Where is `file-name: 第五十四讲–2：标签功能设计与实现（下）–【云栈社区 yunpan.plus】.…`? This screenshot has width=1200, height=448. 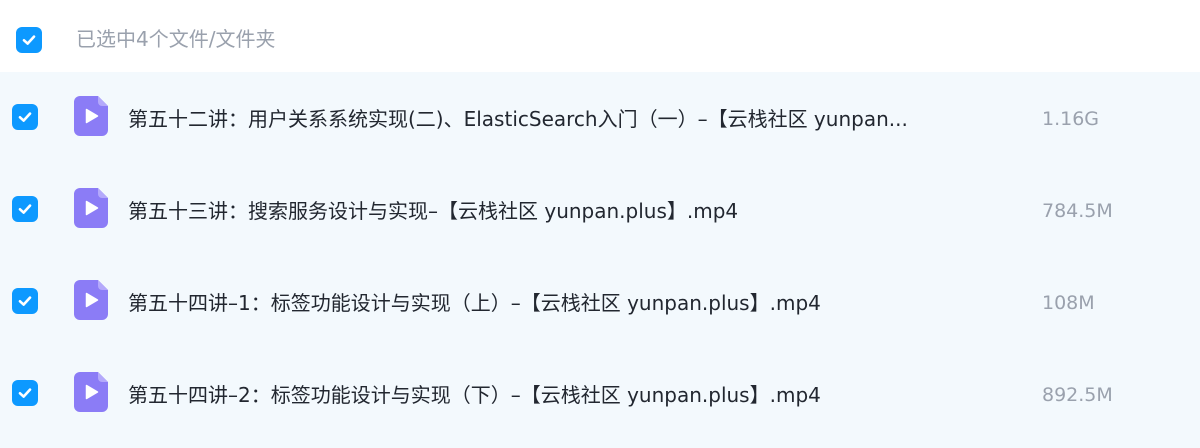
file-name: 第五十四讲–2：标签功能设计与实现（下）–【云栈社区 yunpan.plus】.… is located at coordinates (474, 395).